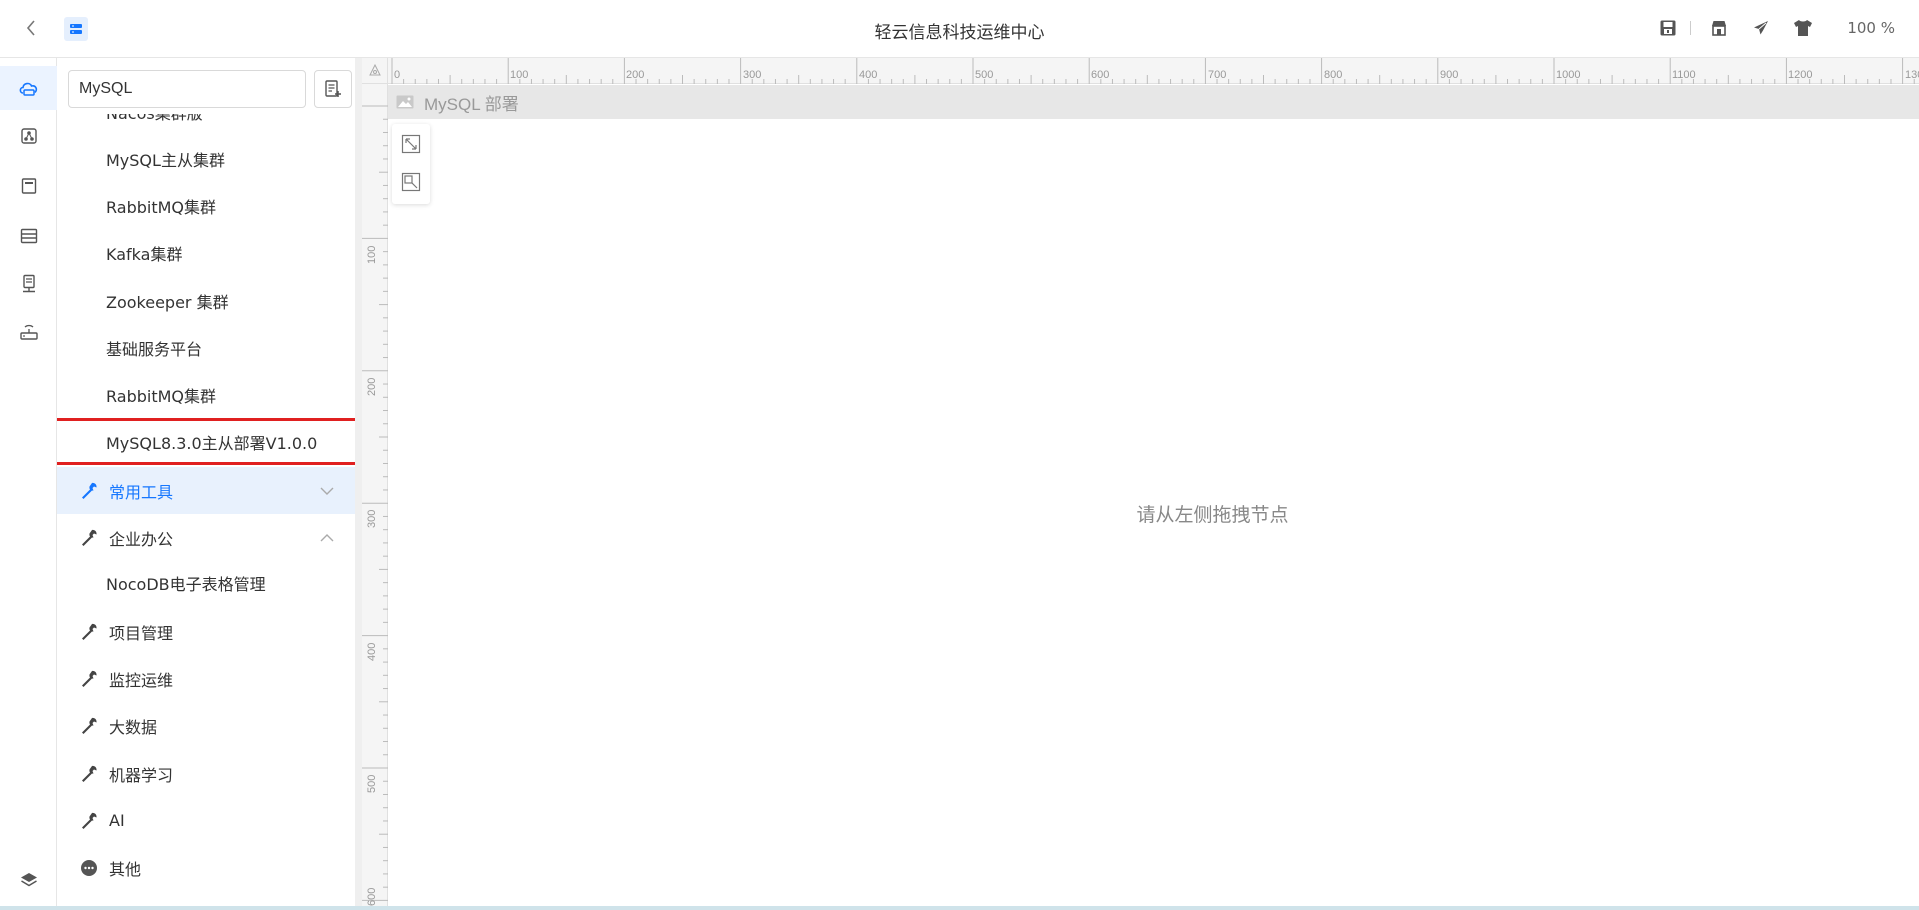 This screenshot has height=910, width=1919. What do you see at coordinates (1684, 75) in the screenshot?
I see `ruler-label: 1100` at bounding box center [1684, 75].